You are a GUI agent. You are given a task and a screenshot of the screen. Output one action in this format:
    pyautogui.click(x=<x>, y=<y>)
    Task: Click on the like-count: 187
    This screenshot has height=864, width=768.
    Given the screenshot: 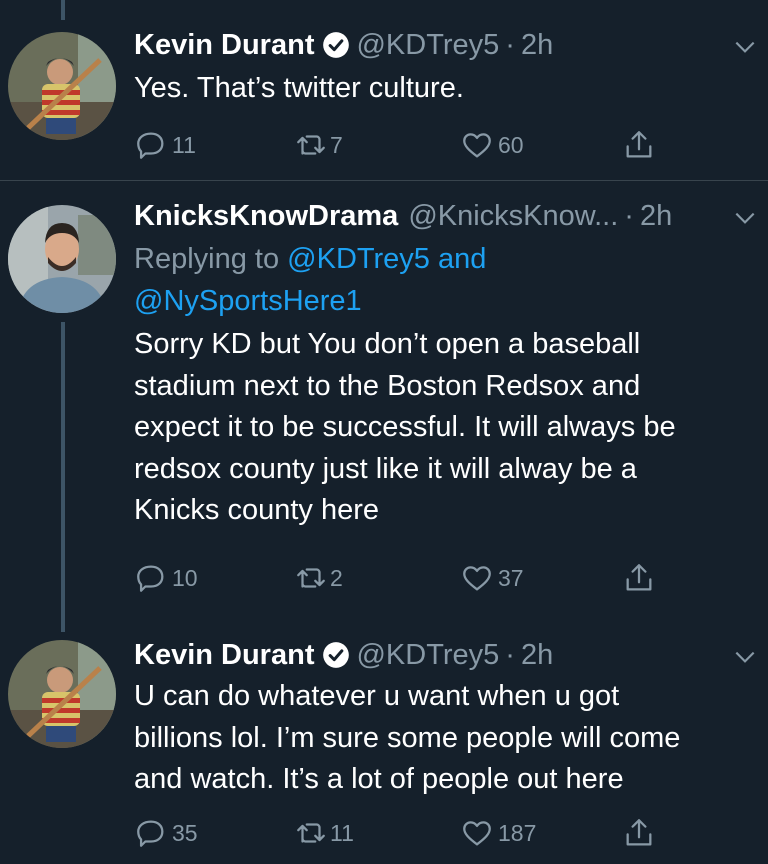 What is the action you would take?
    pyautogui.click(x=517, y=832)
    